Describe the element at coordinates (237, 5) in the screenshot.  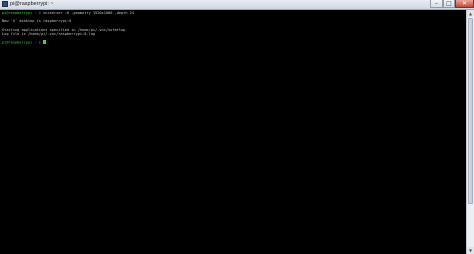
I see `title-bar: pi@raspberrypi: ~ – □ ✕` at that location.